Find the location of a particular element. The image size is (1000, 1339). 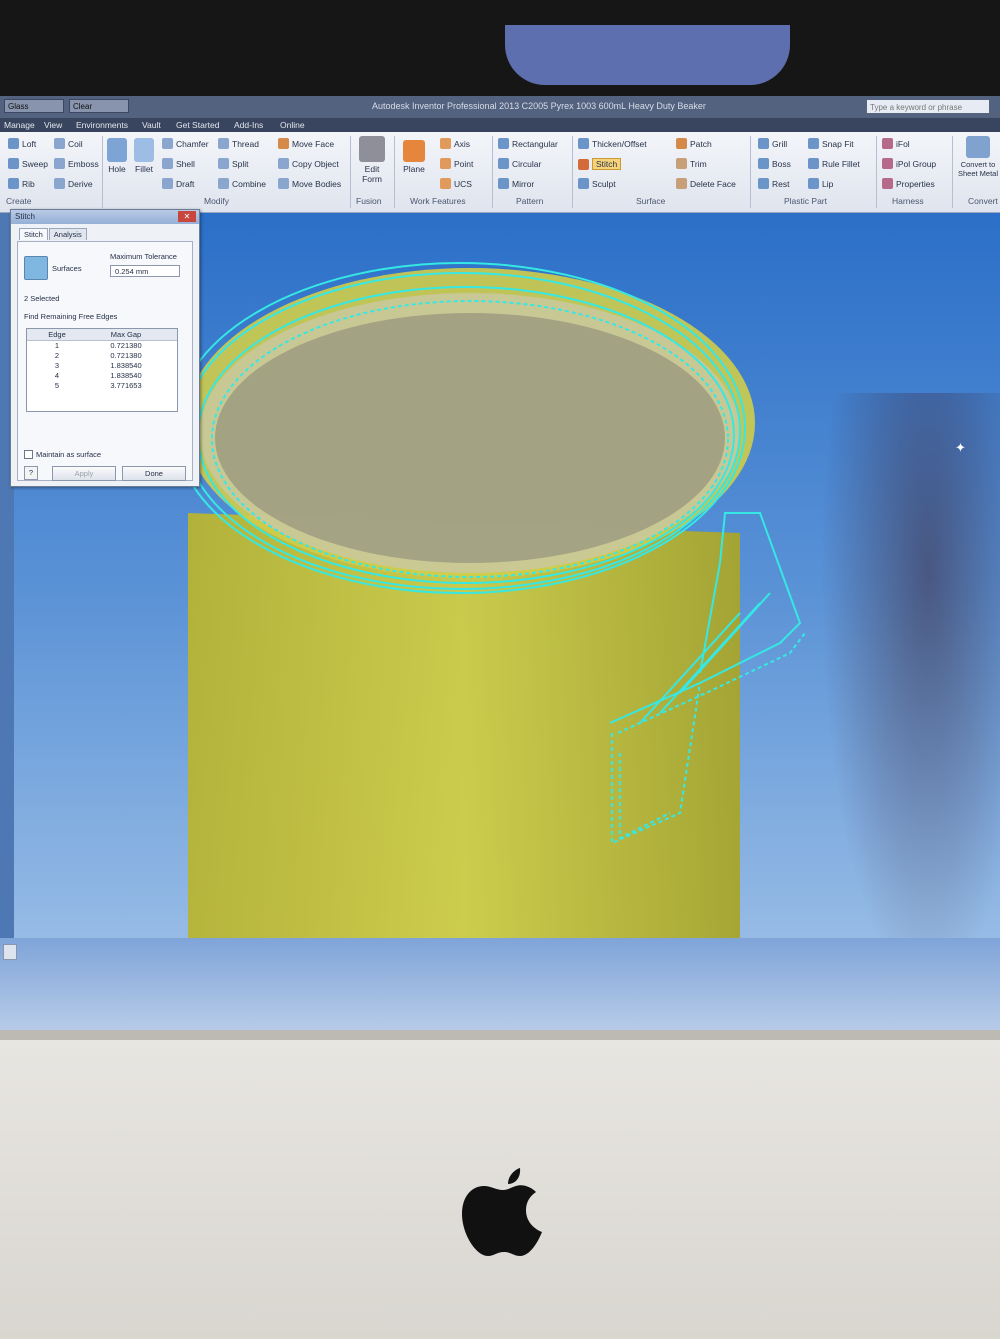

rest-icon is located at coordinates (763, 183).